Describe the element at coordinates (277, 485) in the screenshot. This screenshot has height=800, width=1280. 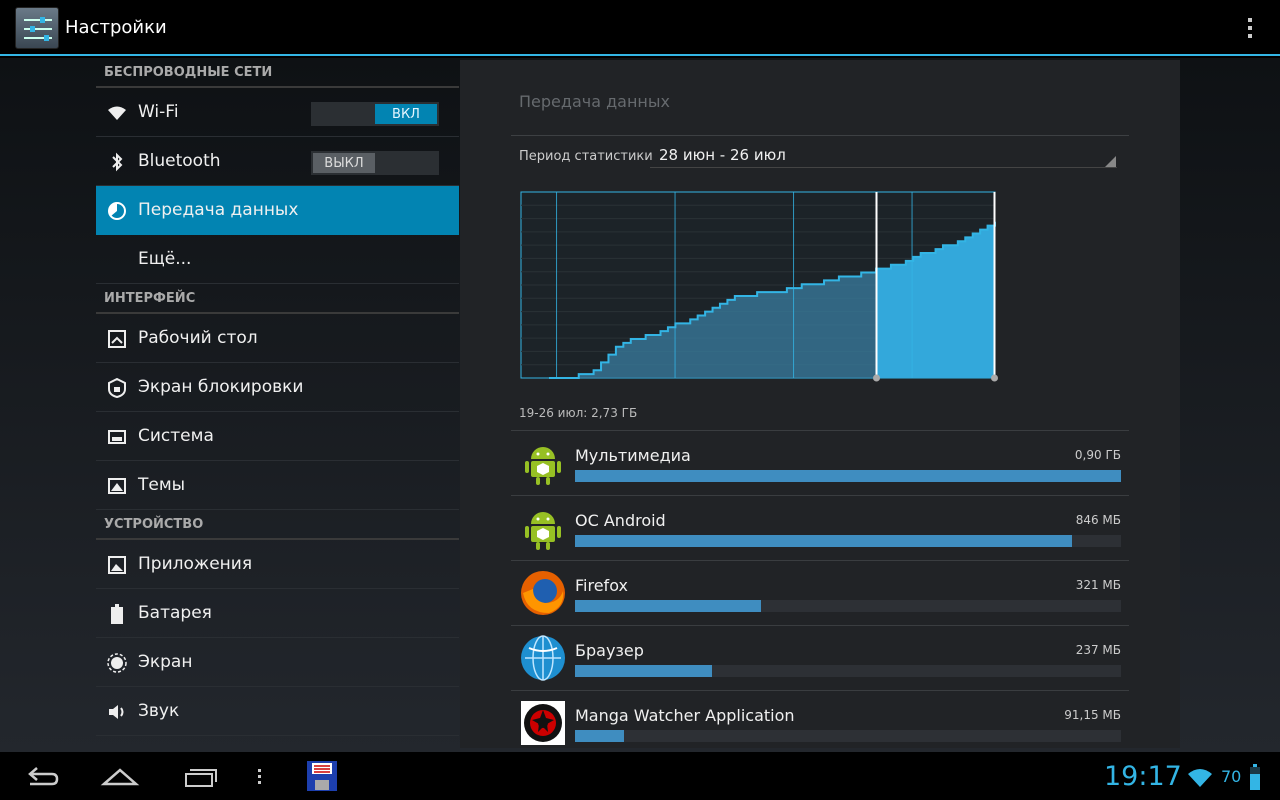
I see `sidebar-item-themes: Темы` at that location.